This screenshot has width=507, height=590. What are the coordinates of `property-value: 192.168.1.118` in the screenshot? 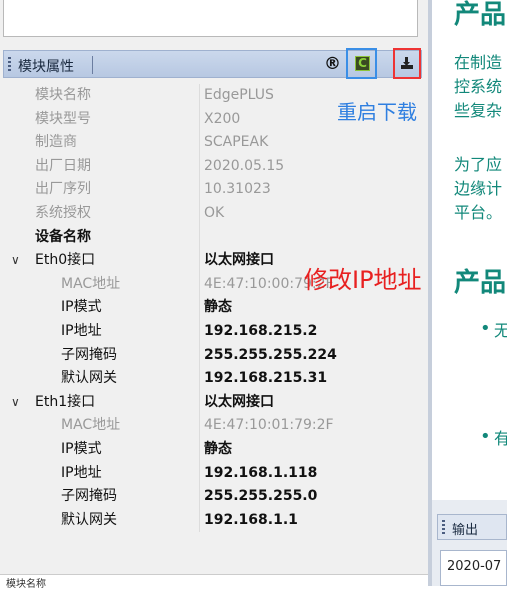 It's located at (261, 472).